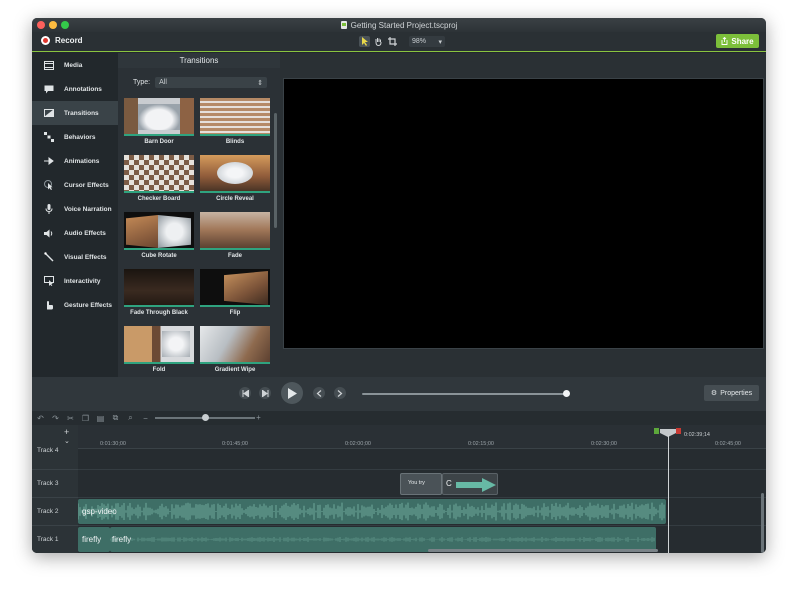 The image size is (797, 600). What do you see at coordinates (85, 418) in the screenshot?
I see `copy-icon: ❐` at bounding box center [85, 418].